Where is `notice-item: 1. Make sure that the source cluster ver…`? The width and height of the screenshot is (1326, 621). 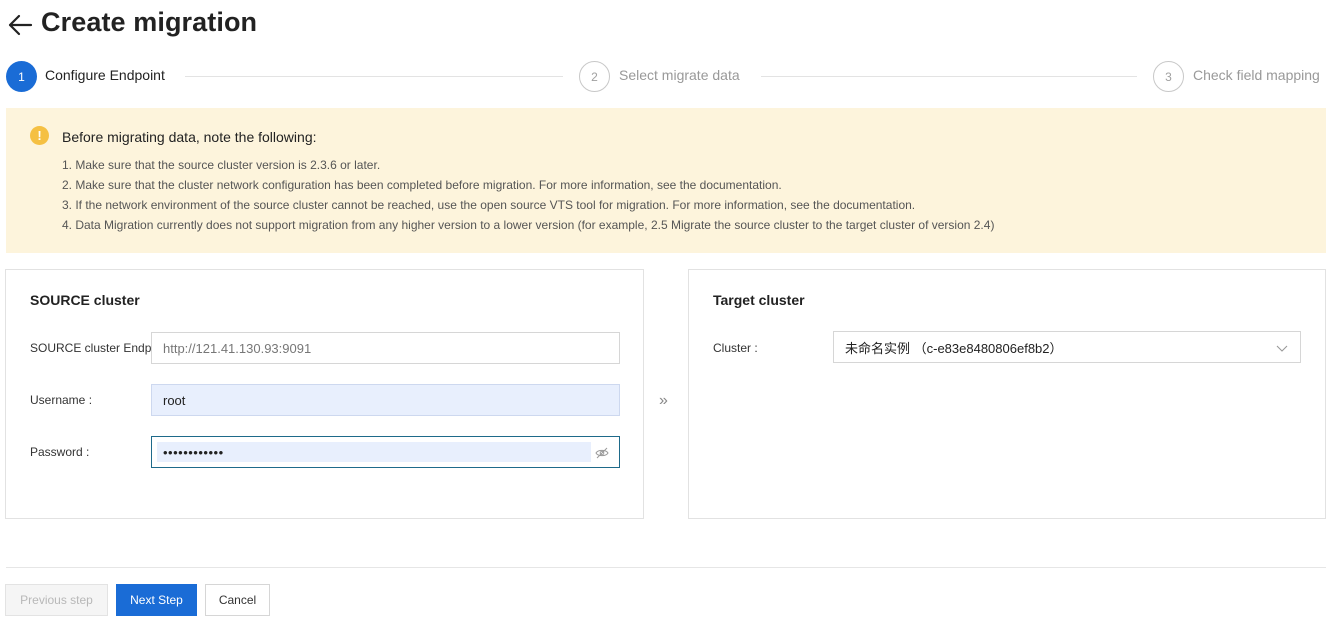 notice-item: 1. Make sure that the source cluster ver… is located at coordinates (221, 165).